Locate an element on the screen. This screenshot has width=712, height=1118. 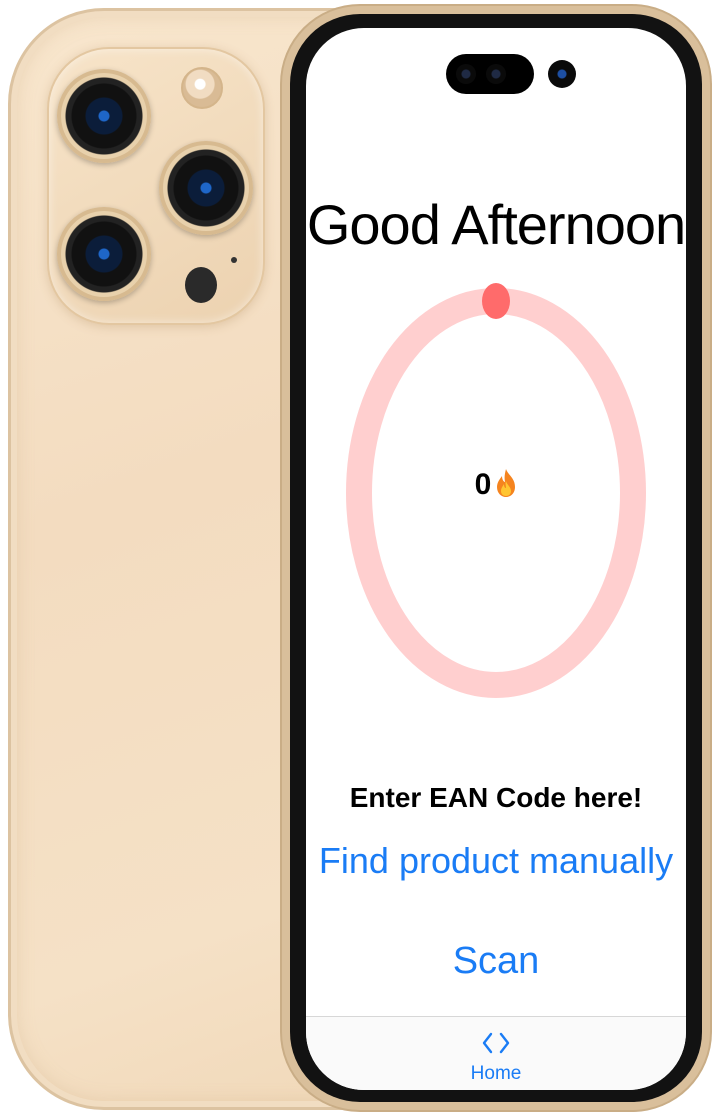
code-chevrons-icon is located at coordinates (496, 1043).